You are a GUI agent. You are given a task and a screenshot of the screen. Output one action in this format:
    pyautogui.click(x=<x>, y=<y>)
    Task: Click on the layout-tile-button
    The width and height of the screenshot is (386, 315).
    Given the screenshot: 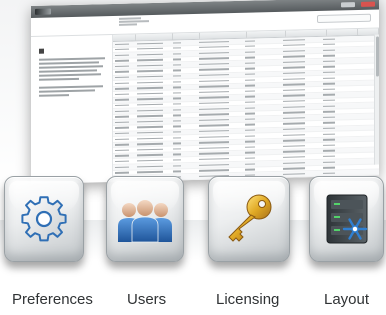 What is the action you would take?
    pyautogui.click(x=346, y=219)
    